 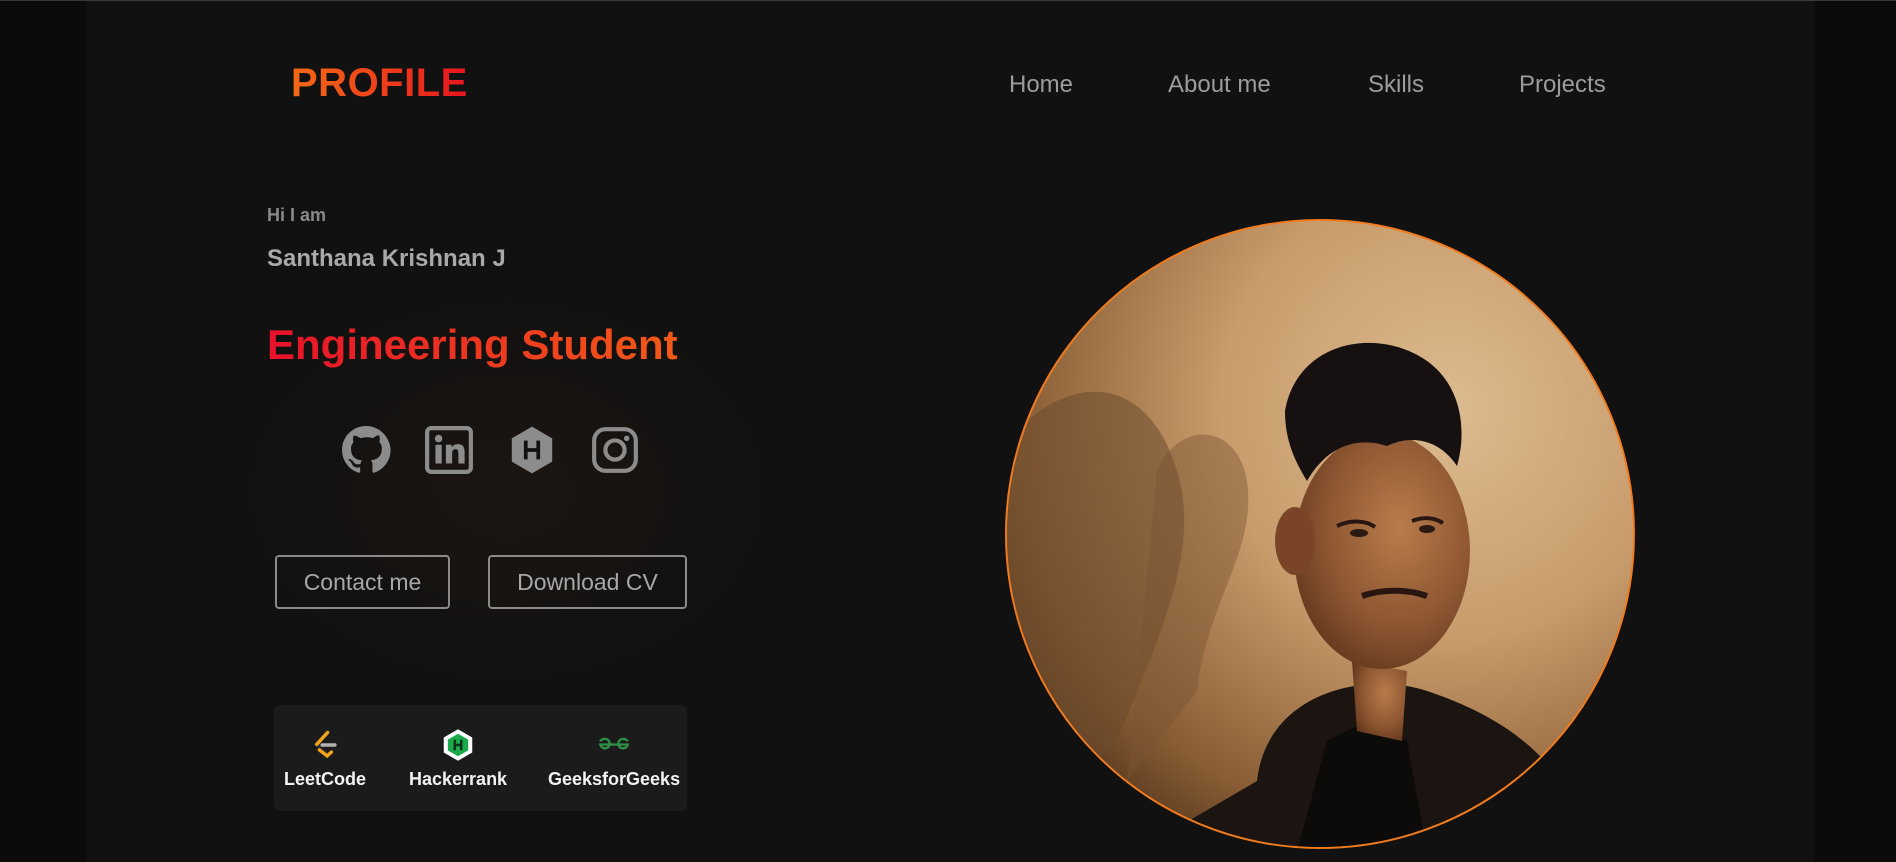 What do you see at coordinates (458, 779) in the screenshot?
I see `platform-label: Hackerrank` at bounding box center [458, 779].